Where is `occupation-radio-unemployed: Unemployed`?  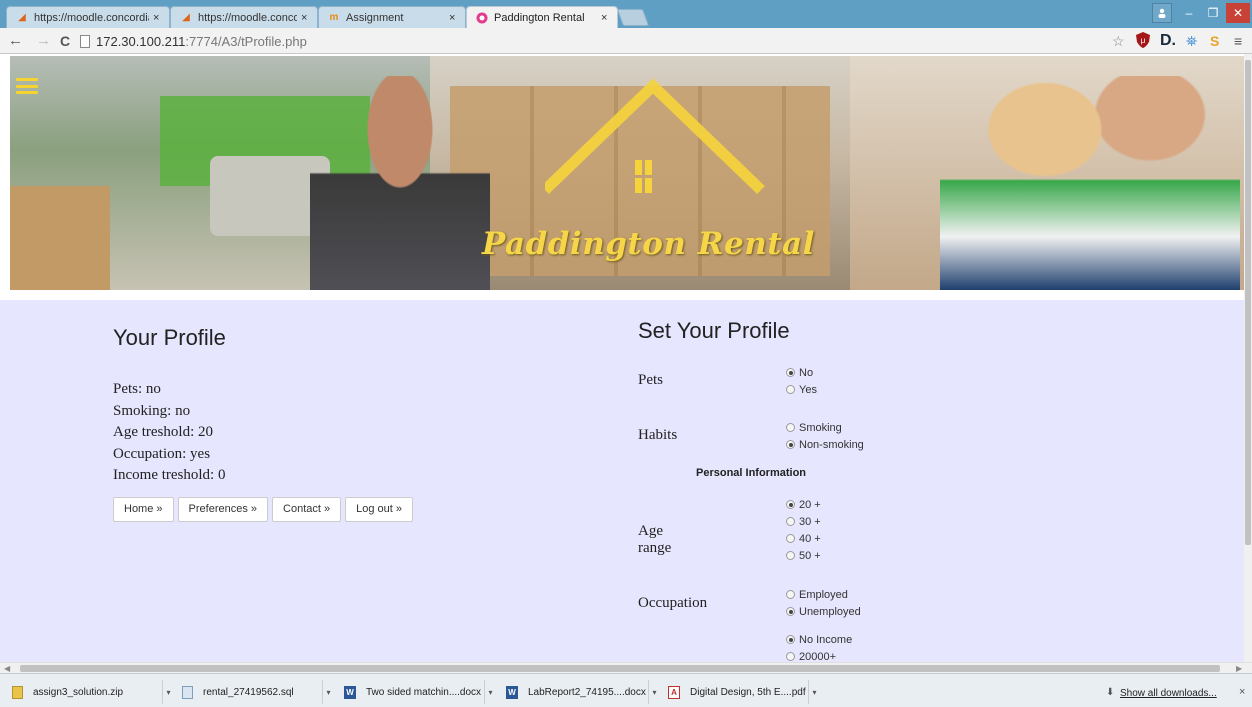
occupation-radio-unemployed: Unemployed is located at coordinates (823, 611).